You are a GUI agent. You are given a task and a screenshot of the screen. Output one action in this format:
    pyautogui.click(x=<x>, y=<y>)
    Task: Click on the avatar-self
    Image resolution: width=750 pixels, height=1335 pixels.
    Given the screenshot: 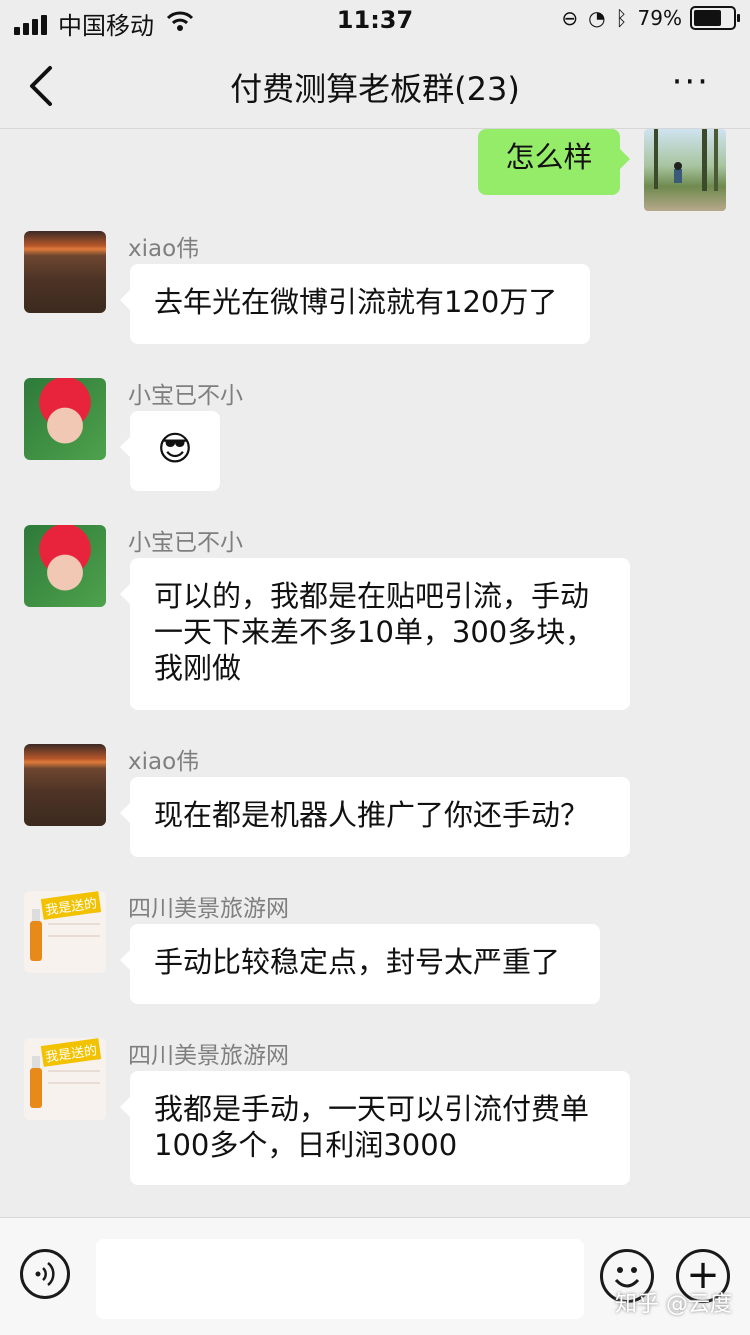 What is the action you would take?
    pyautogui.click(x=685, y=170)
    